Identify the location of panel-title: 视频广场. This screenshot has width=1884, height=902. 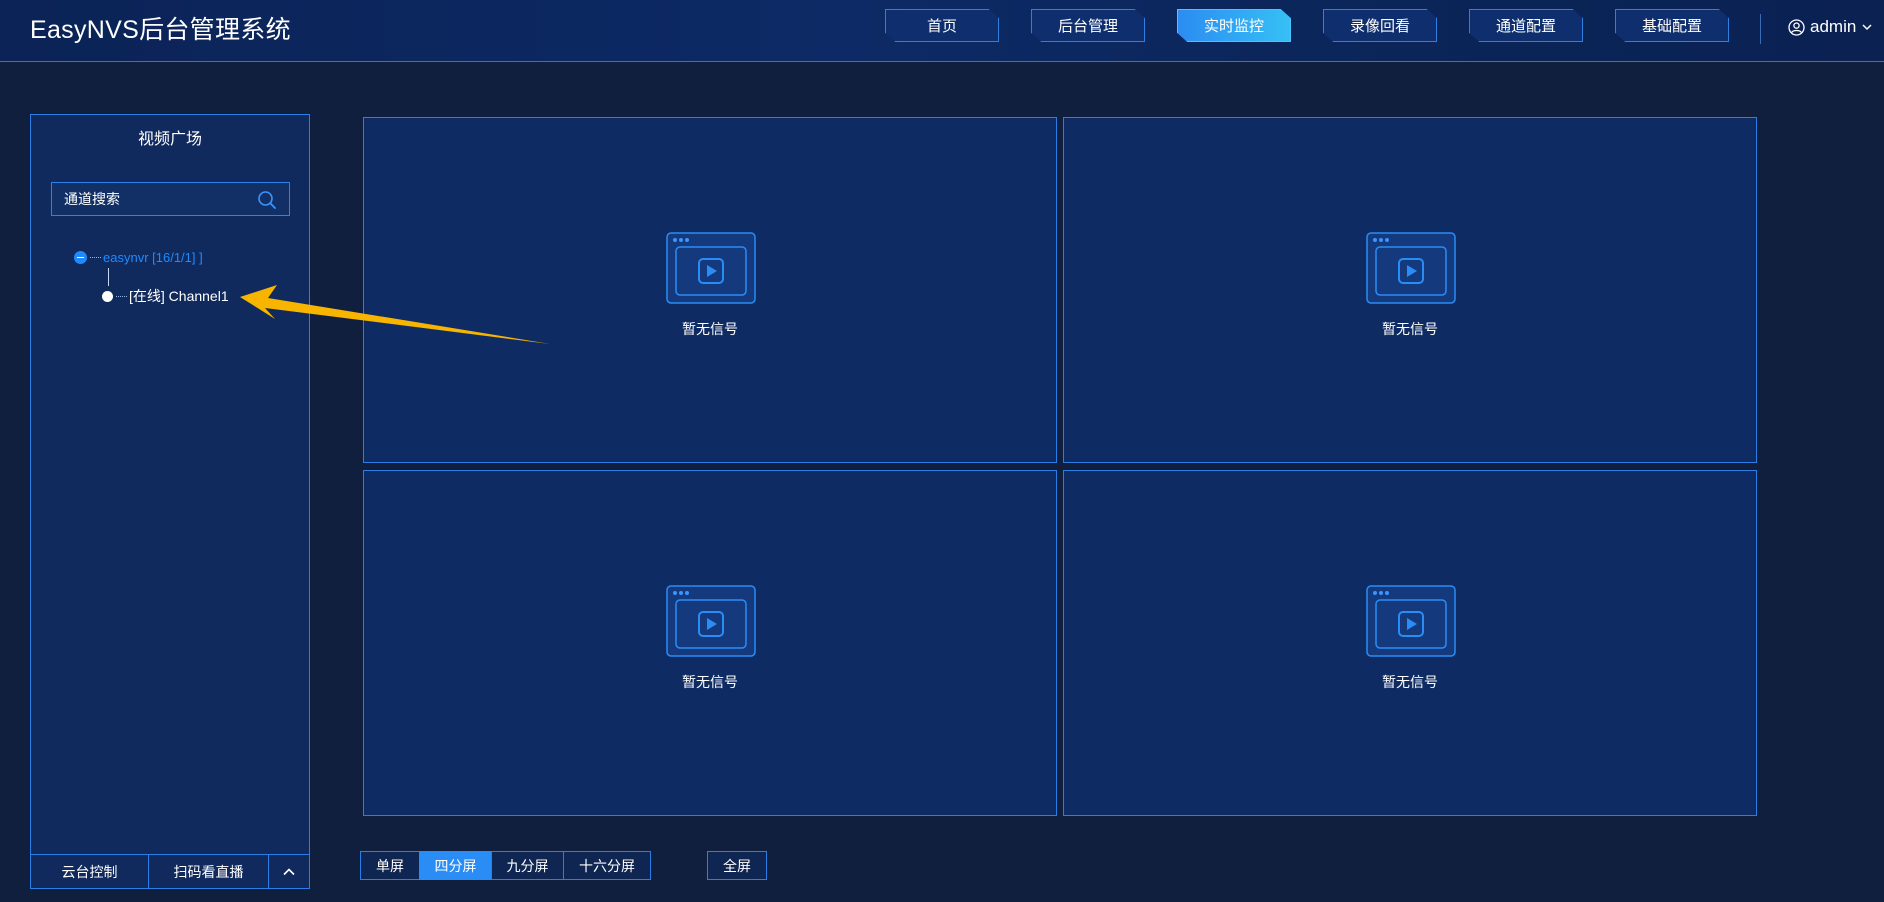
(169, 139).